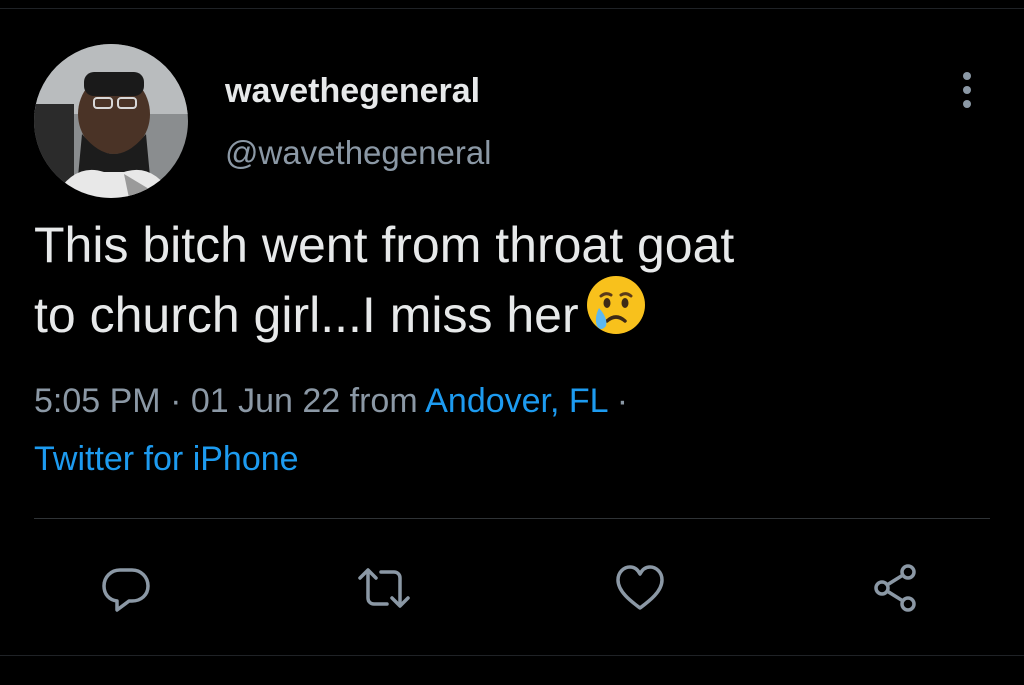  What do you see at coordinates (384, 245) in the screenshot?
I see `tweet-text-line-1: This bitch went from throat goat` at bounding box center [384, 245].